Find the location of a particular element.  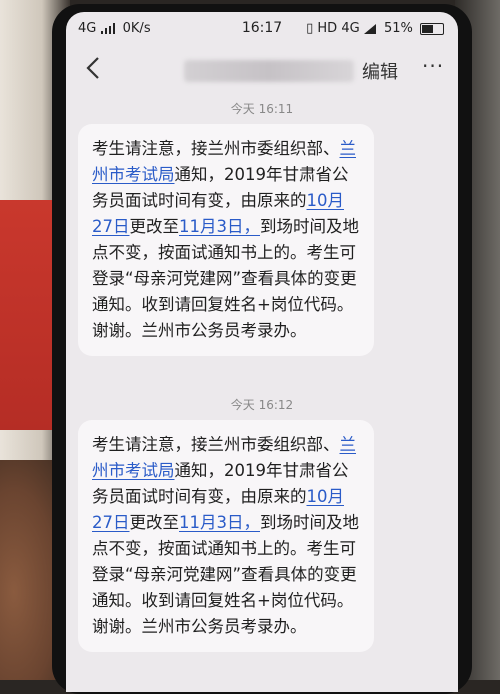

conversation-header: 编辑 ··· is located at coordinates (262, 70).